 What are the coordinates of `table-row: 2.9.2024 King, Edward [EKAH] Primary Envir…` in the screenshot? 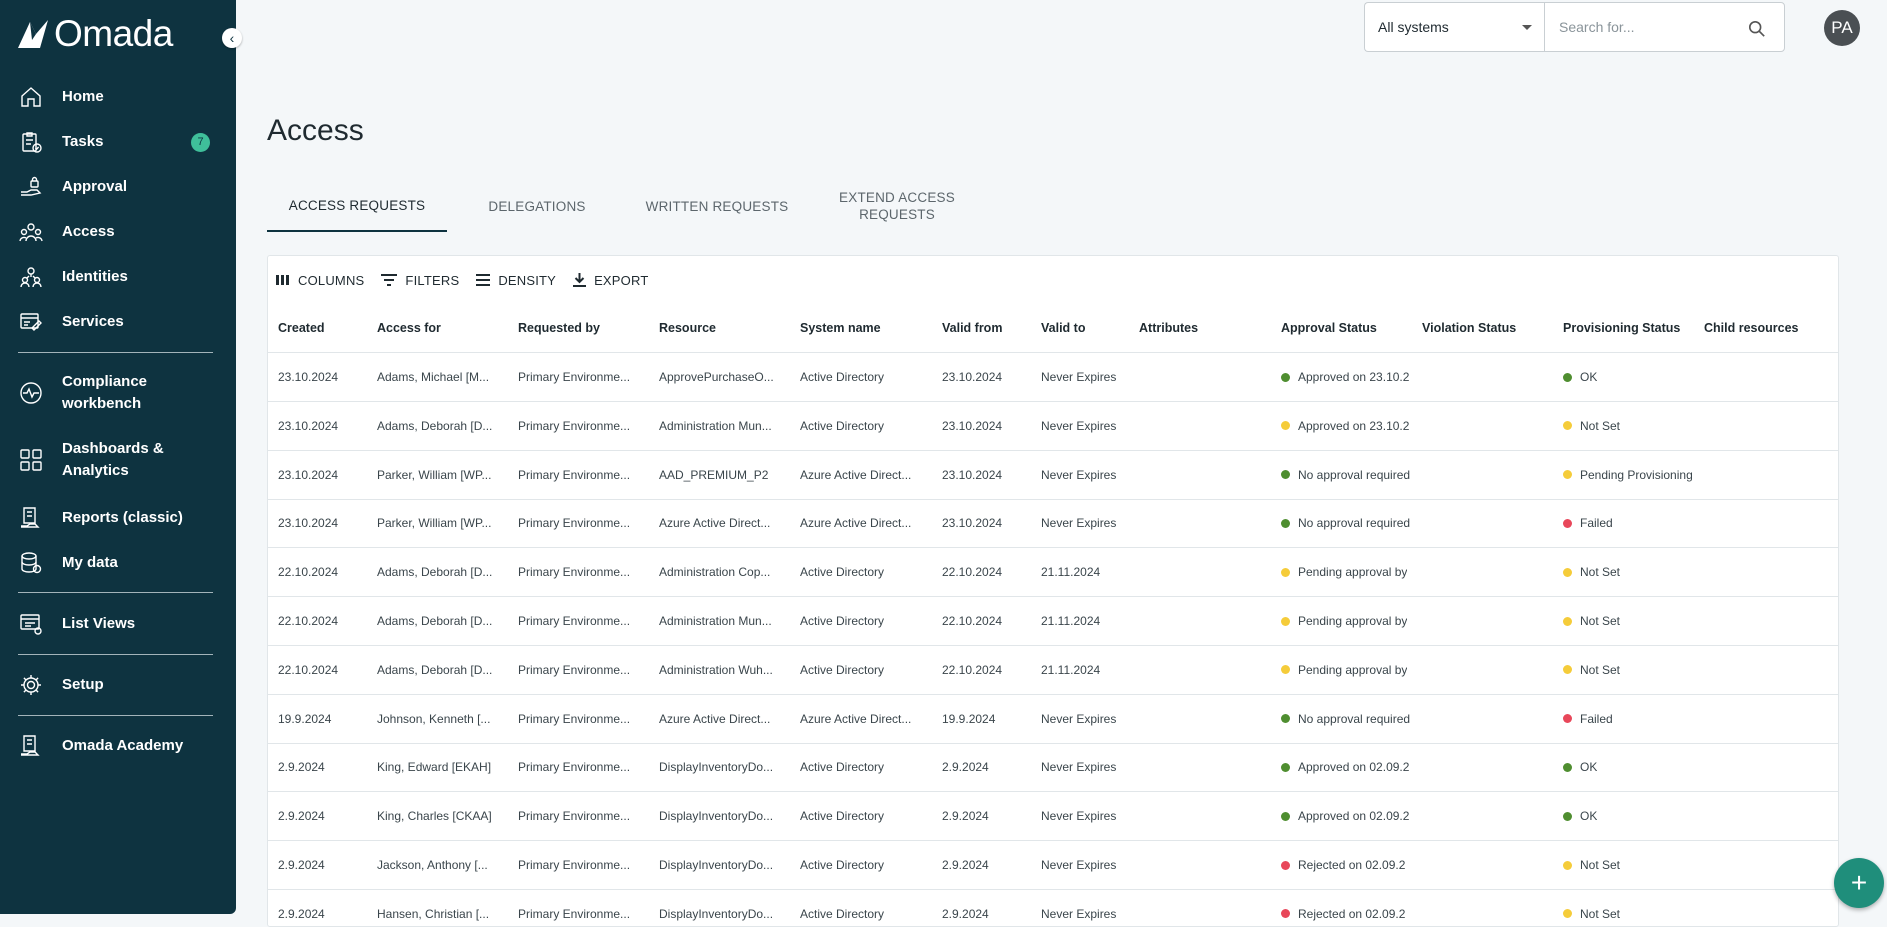 It's located at (1053, 768).